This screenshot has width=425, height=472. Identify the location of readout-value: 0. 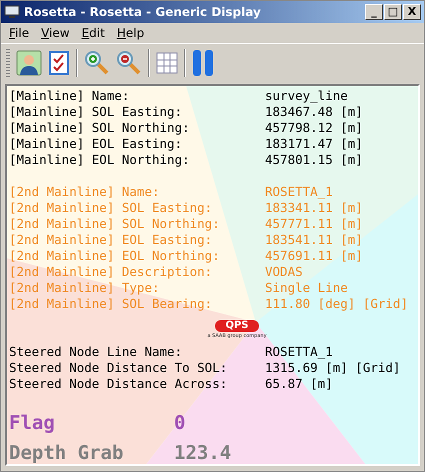
(180, 423).